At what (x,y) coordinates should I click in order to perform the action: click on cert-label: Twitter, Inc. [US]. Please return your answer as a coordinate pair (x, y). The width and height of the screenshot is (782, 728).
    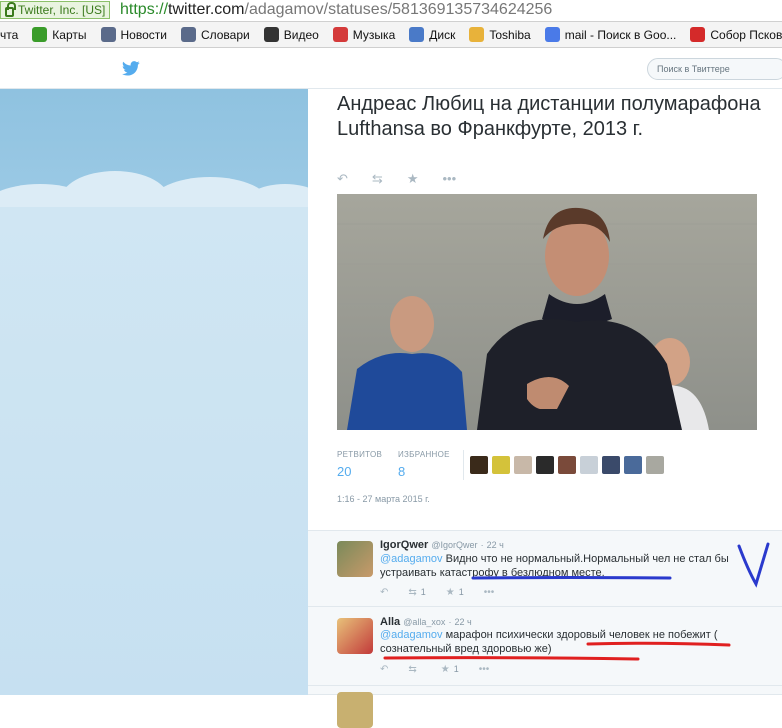
    Looking at the image, I should click on (62, 10).